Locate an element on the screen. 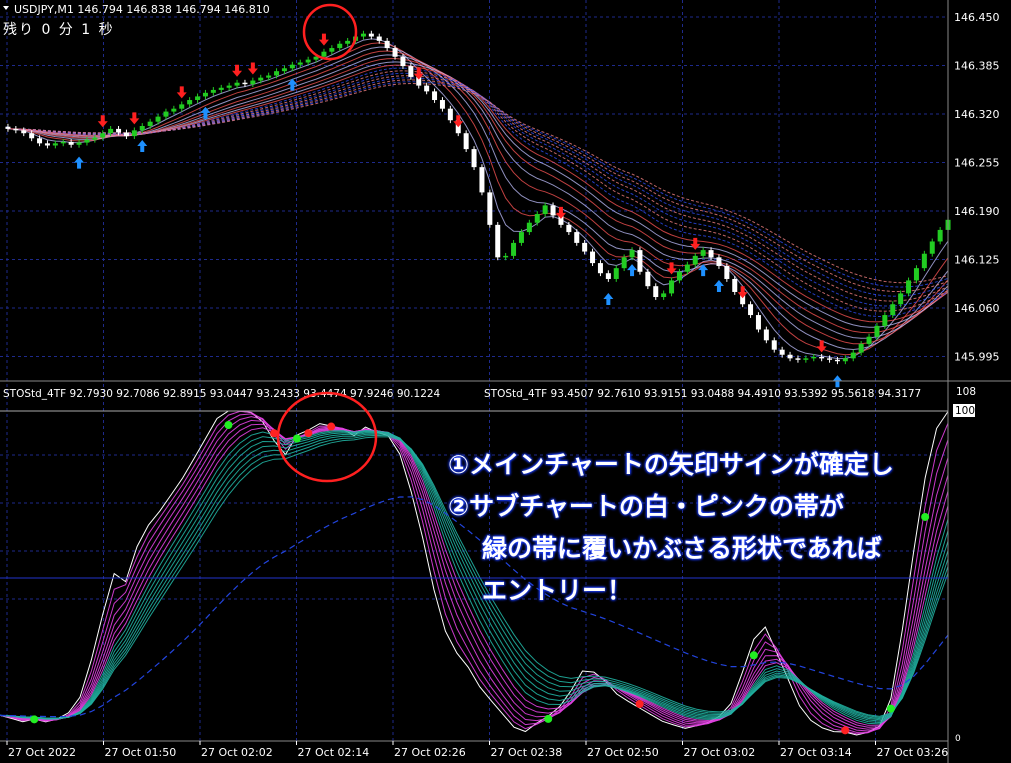 The height and width of the screenshot is (763, 1011). sub-zero-label: 0 is located at coordinates (958, 739).